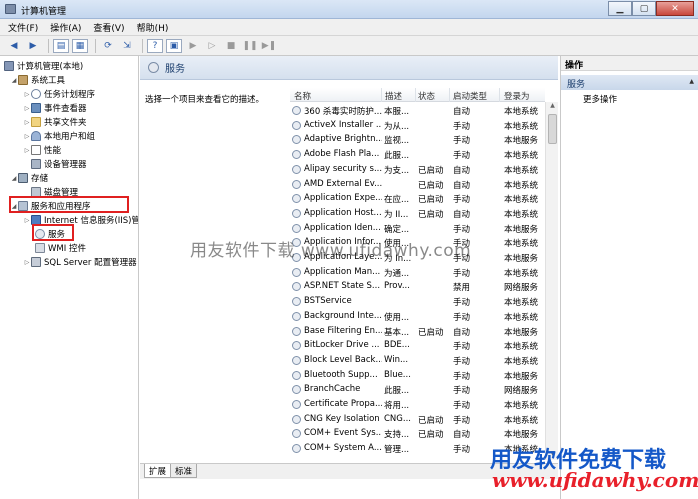 The height and width of the screenshot is (499, 698). Describe the element at coordinates (426, 96) in the screenshot. I see `column-header-status: 状态` at that location.